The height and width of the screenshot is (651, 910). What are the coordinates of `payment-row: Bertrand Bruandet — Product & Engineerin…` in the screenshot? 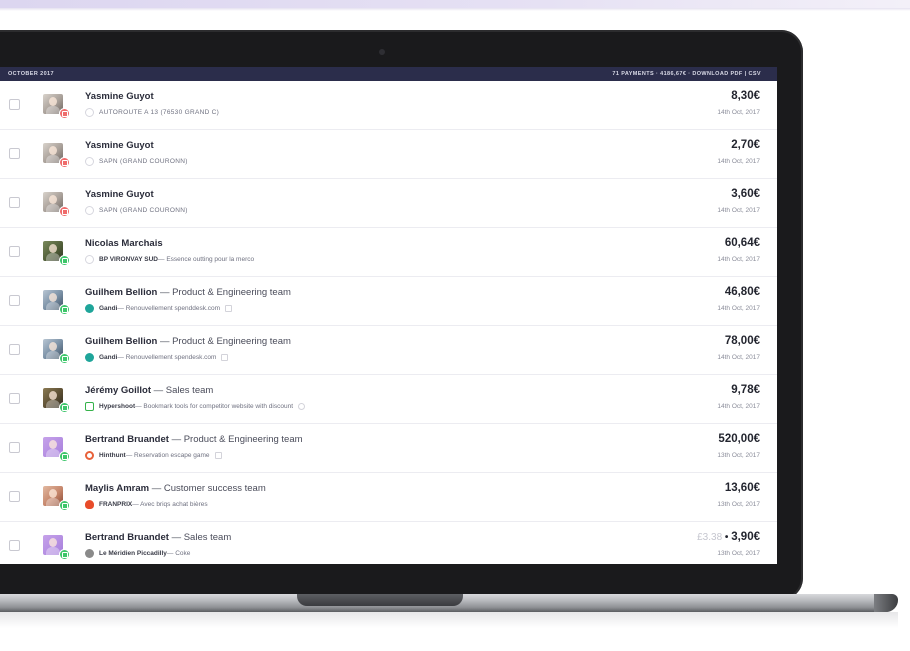 It's located at (388, 448).